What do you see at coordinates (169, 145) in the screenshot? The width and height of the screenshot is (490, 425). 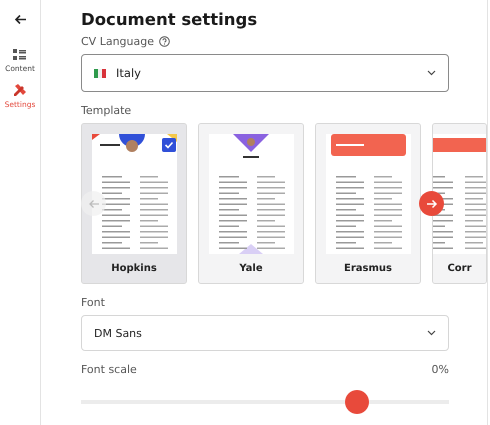 I see `checkmark-icon` at bounding box center [169, 145].